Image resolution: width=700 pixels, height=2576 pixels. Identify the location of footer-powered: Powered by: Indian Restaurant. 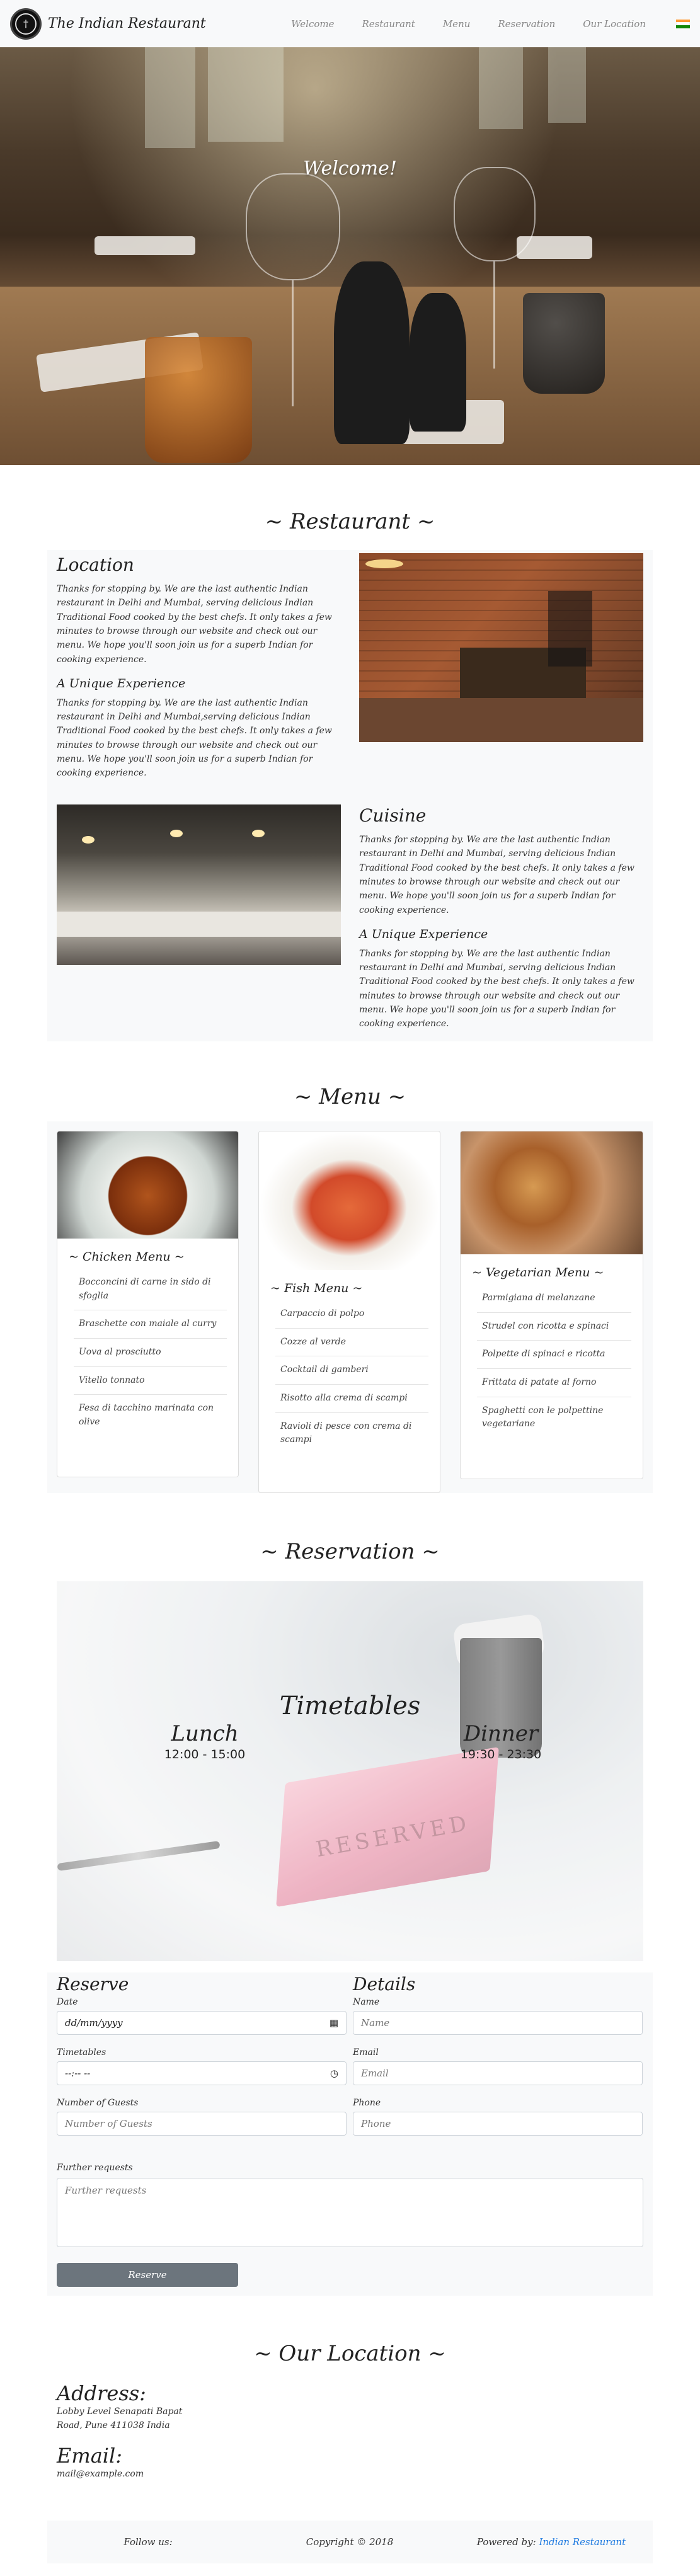
(551, 2542).